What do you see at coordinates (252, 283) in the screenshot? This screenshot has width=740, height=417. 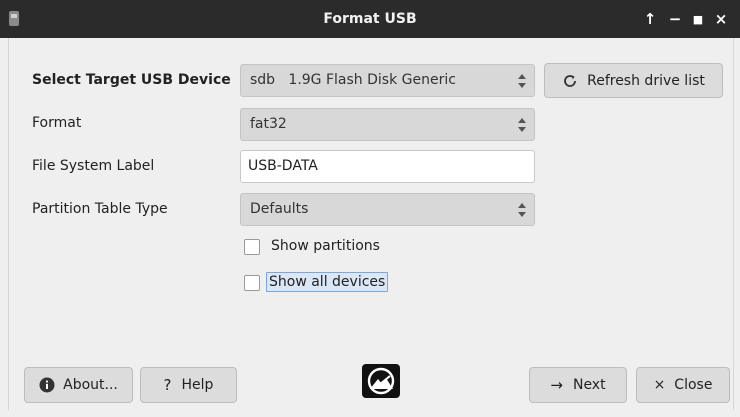 I see `show-all-devices-checkbox` at bounding box center [252, 283].